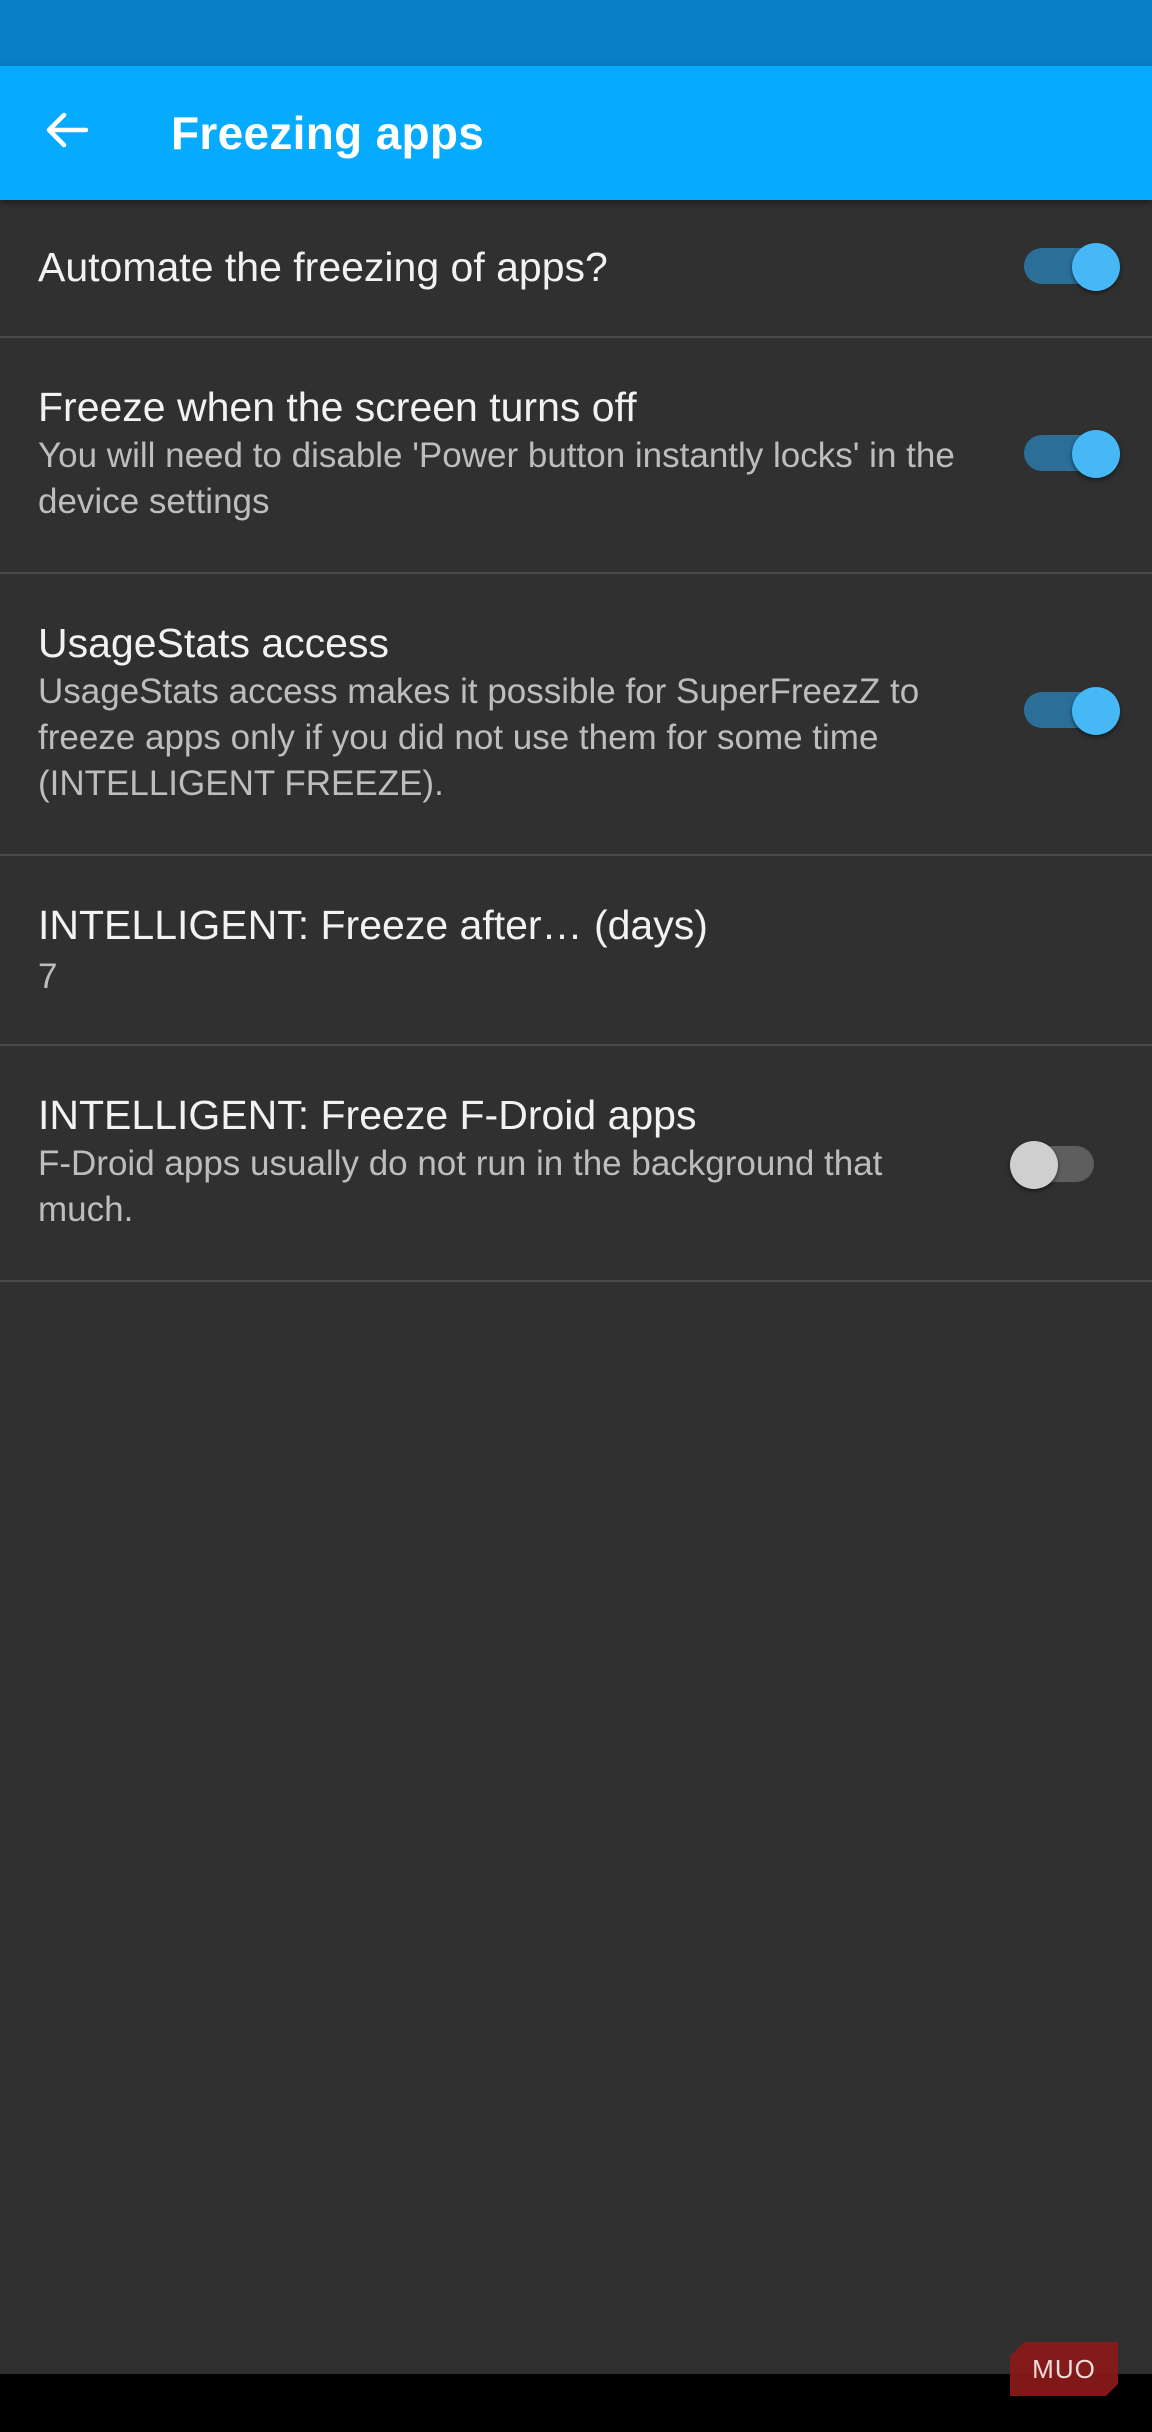 This screenshot has height=2432, width=1152. What do you see at coordinates (48, 976) in the screenshot?
I see `setting-value: 7` at bounding box center [48, 976].